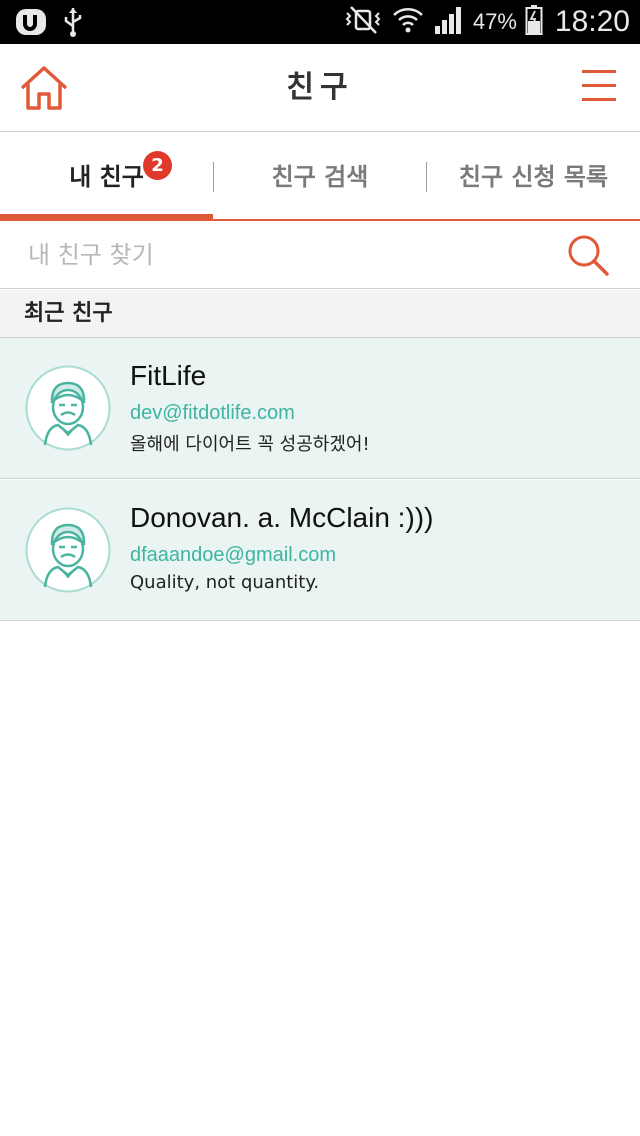 This screenshot has height=1136, width=640. I want to click on menu-button, so click(600, 87).